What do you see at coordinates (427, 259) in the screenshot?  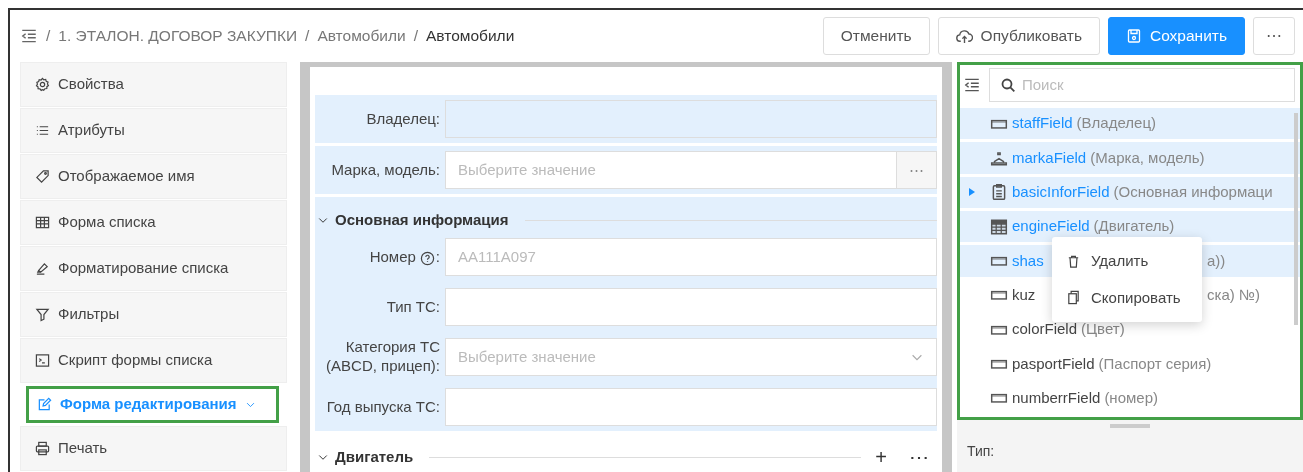 I see `help-icon` at bounding box center [427, 259].